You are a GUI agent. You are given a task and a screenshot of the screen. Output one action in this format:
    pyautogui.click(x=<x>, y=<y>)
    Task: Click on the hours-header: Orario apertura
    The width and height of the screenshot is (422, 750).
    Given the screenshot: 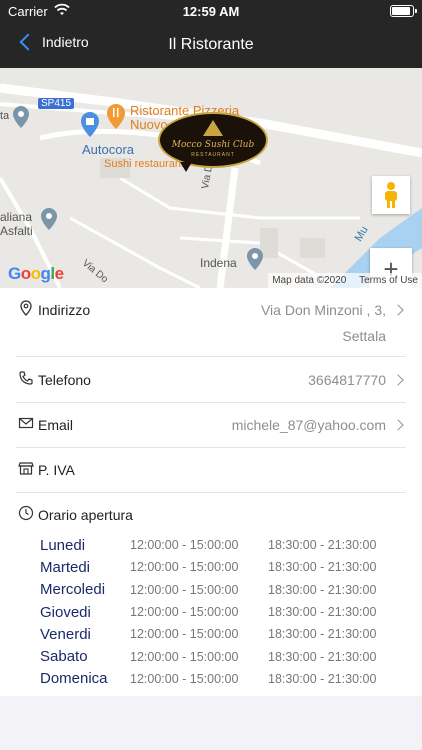 What is the action you would take?
    pyautogui.click(x=211, y=515)
    